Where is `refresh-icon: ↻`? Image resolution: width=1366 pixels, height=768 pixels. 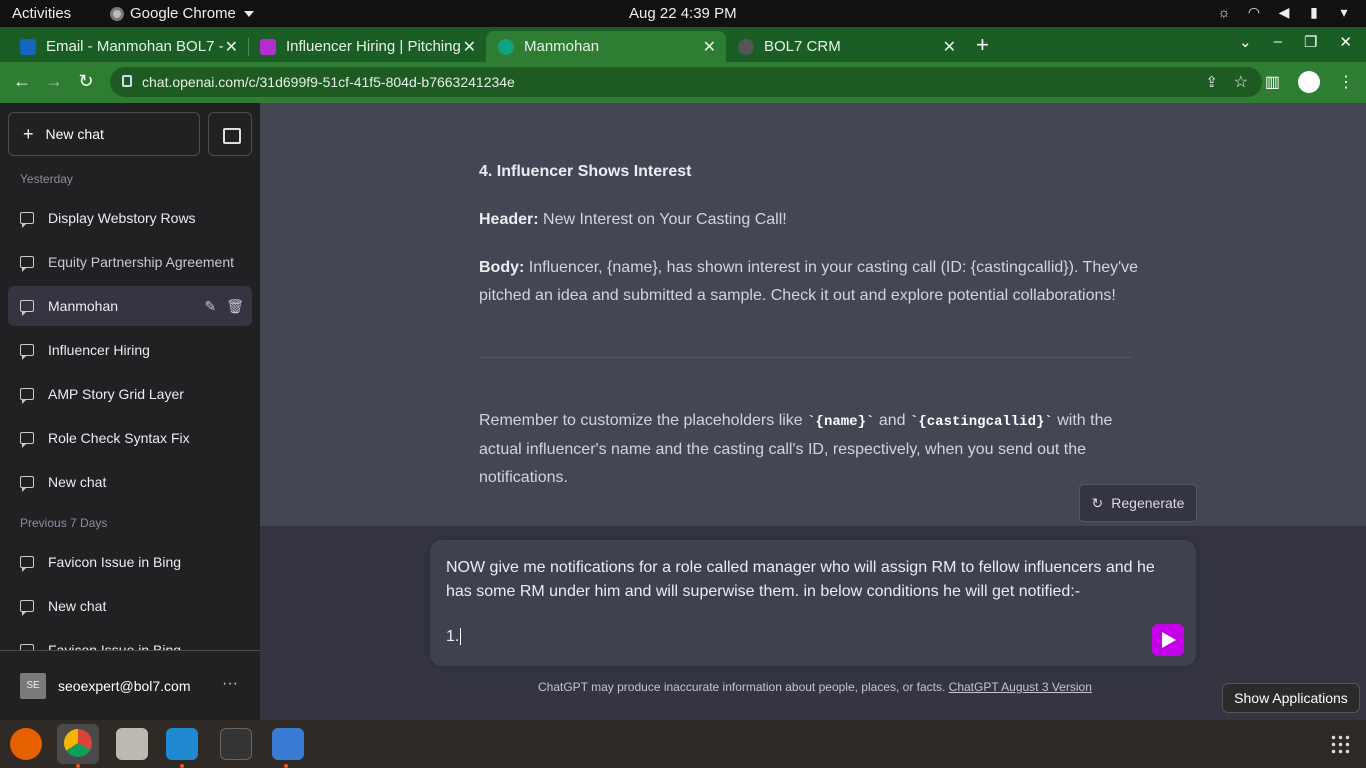 refresh-icon: ↻ is located at coordinates (1097, 502).